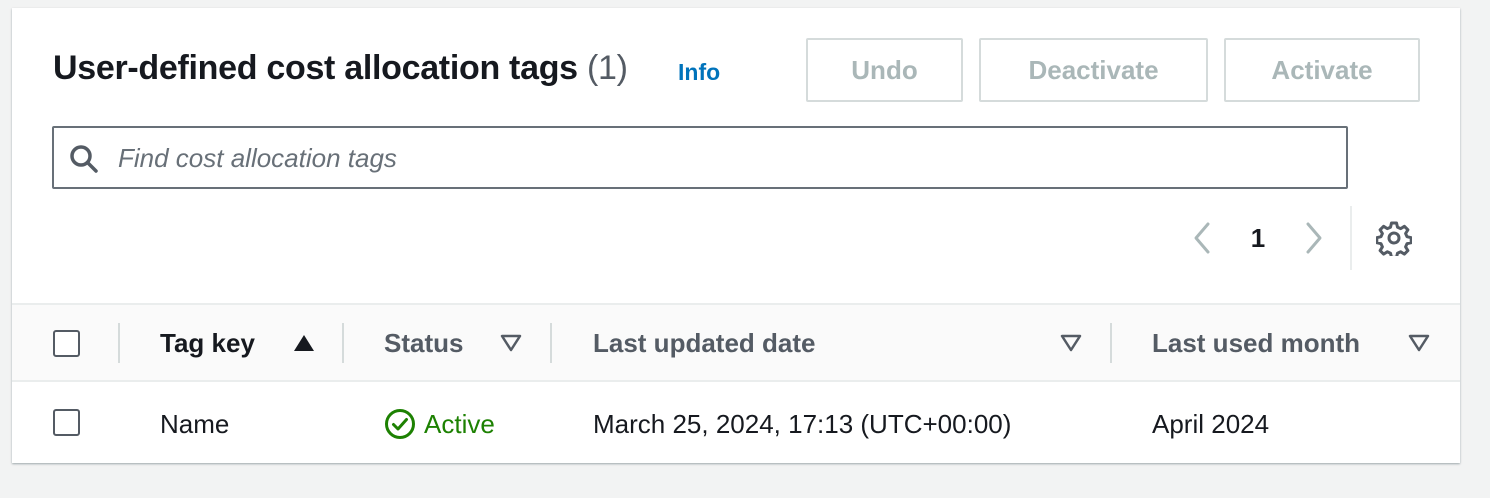 This screenshot has width=1490, height=498. I want to click on chevron-left-icon, so click(1202, 238).